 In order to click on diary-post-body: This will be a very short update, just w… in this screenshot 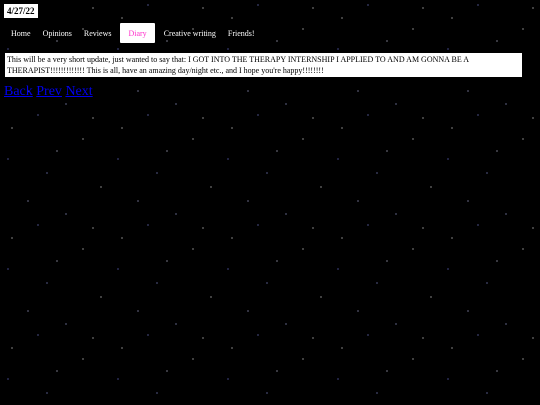, I will do `click(263, 65)`.